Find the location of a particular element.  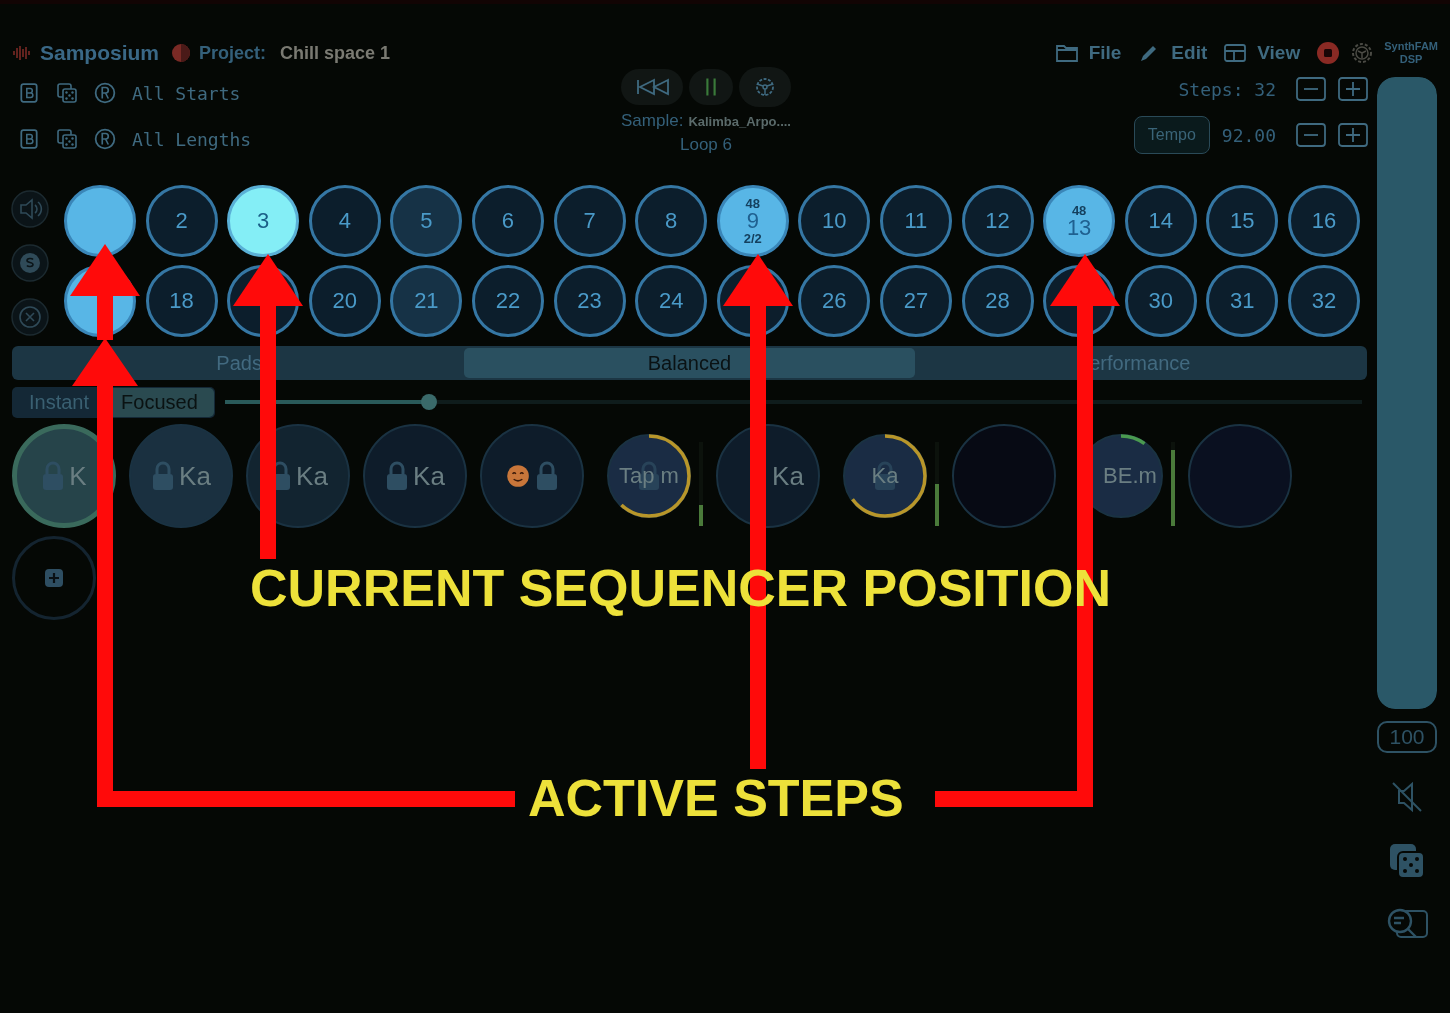

step-button: 11 is located at coordinates (915, 221).